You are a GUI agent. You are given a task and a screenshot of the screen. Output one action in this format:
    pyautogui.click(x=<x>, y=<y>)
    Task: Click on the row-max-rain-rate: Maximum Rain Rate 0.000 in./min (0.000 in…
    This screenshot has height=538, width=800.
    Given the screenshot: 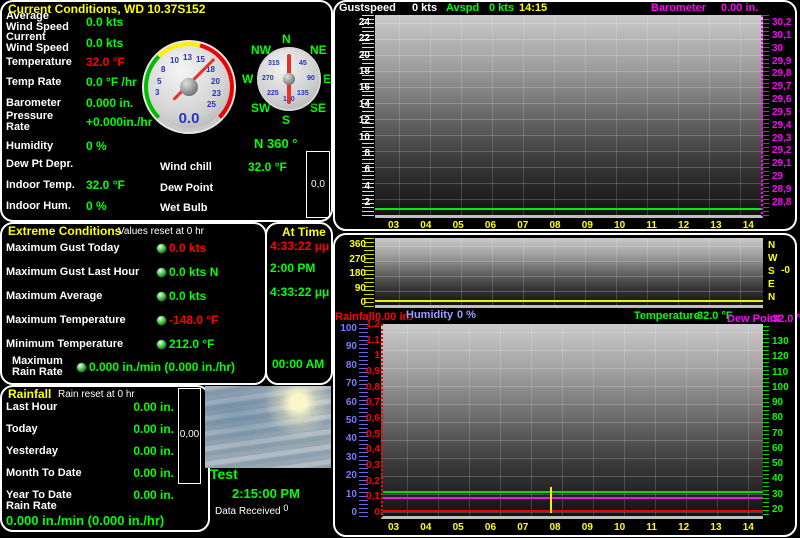 What is the action you would take?
    pyautogui.click(x=135, y=367)
    